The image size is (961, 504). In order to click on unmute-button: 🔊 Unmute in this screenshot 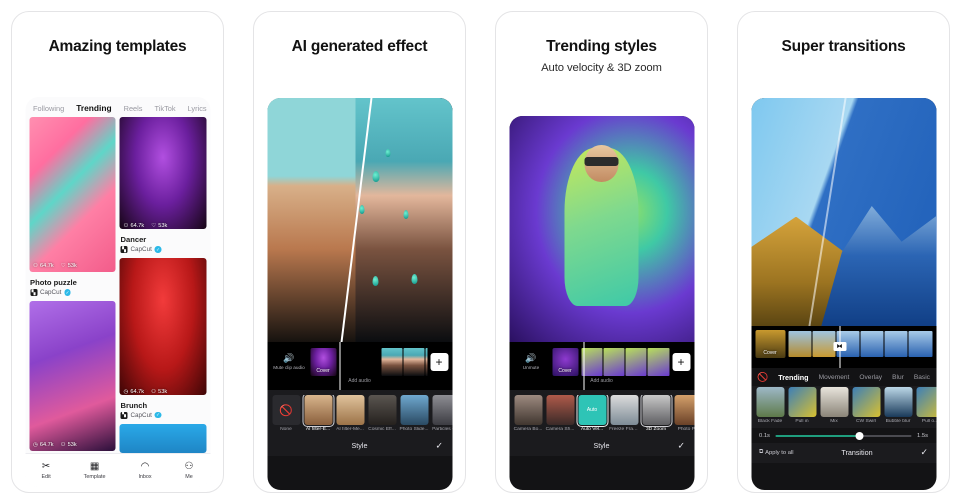, I will do `click(531, 362)`.